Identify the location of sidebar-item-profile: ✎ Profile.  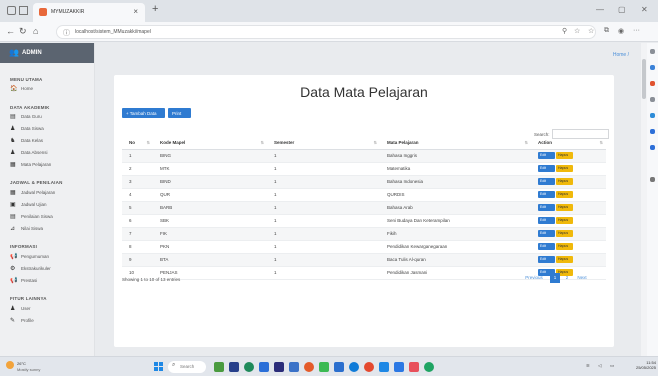
(50, 321).